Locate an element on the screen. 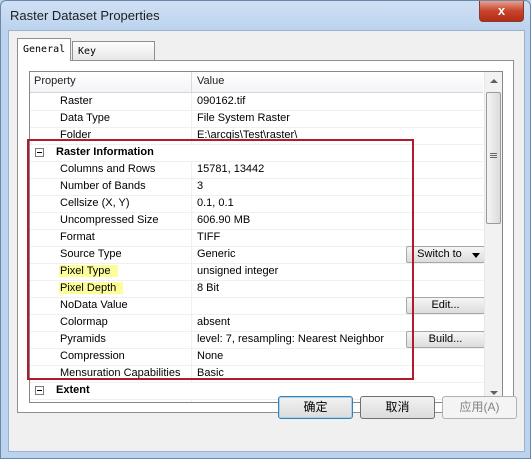 The image size is (531, 459). scroll-up-arrow-icon is located at coordinates (493, 81).